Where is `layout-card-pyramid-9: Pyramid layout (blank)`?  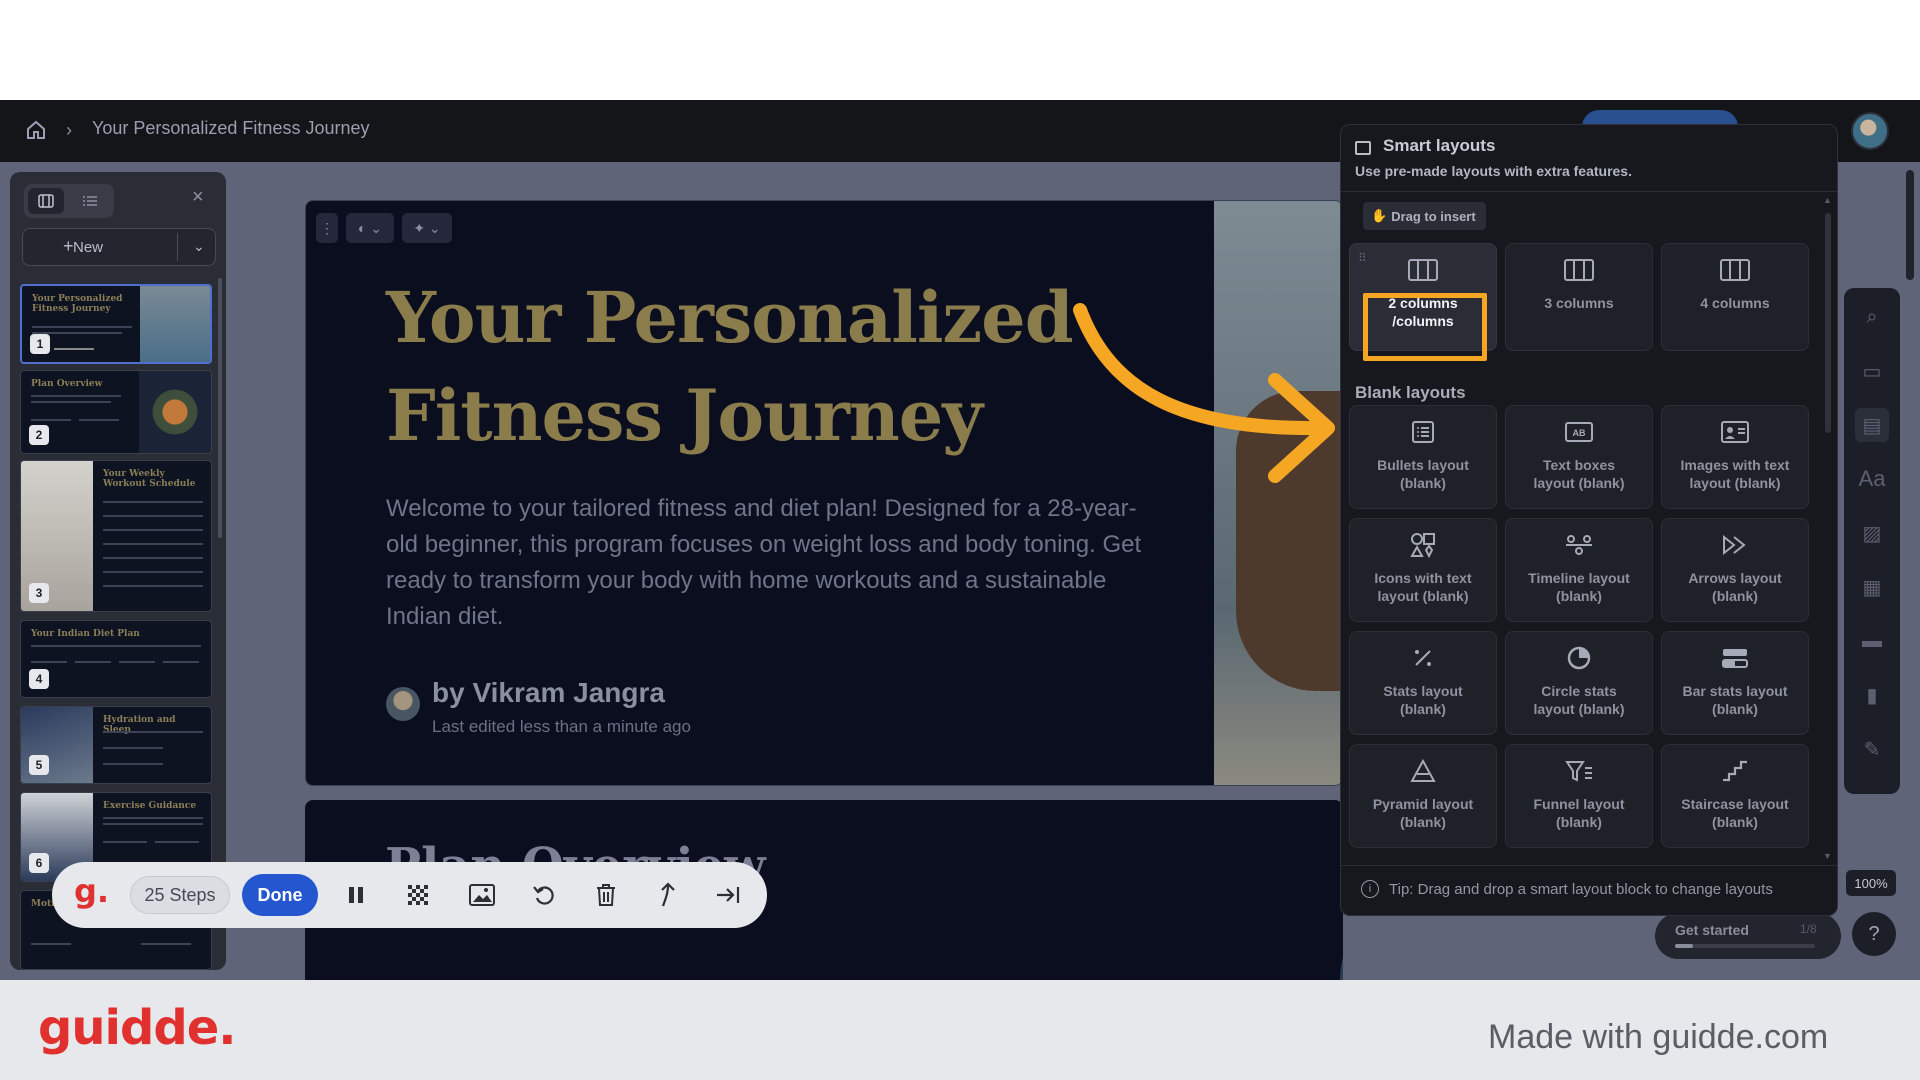 layout-card-pyramid-9: Pyramid layout (blank) is located at coordinates (1423, 796).